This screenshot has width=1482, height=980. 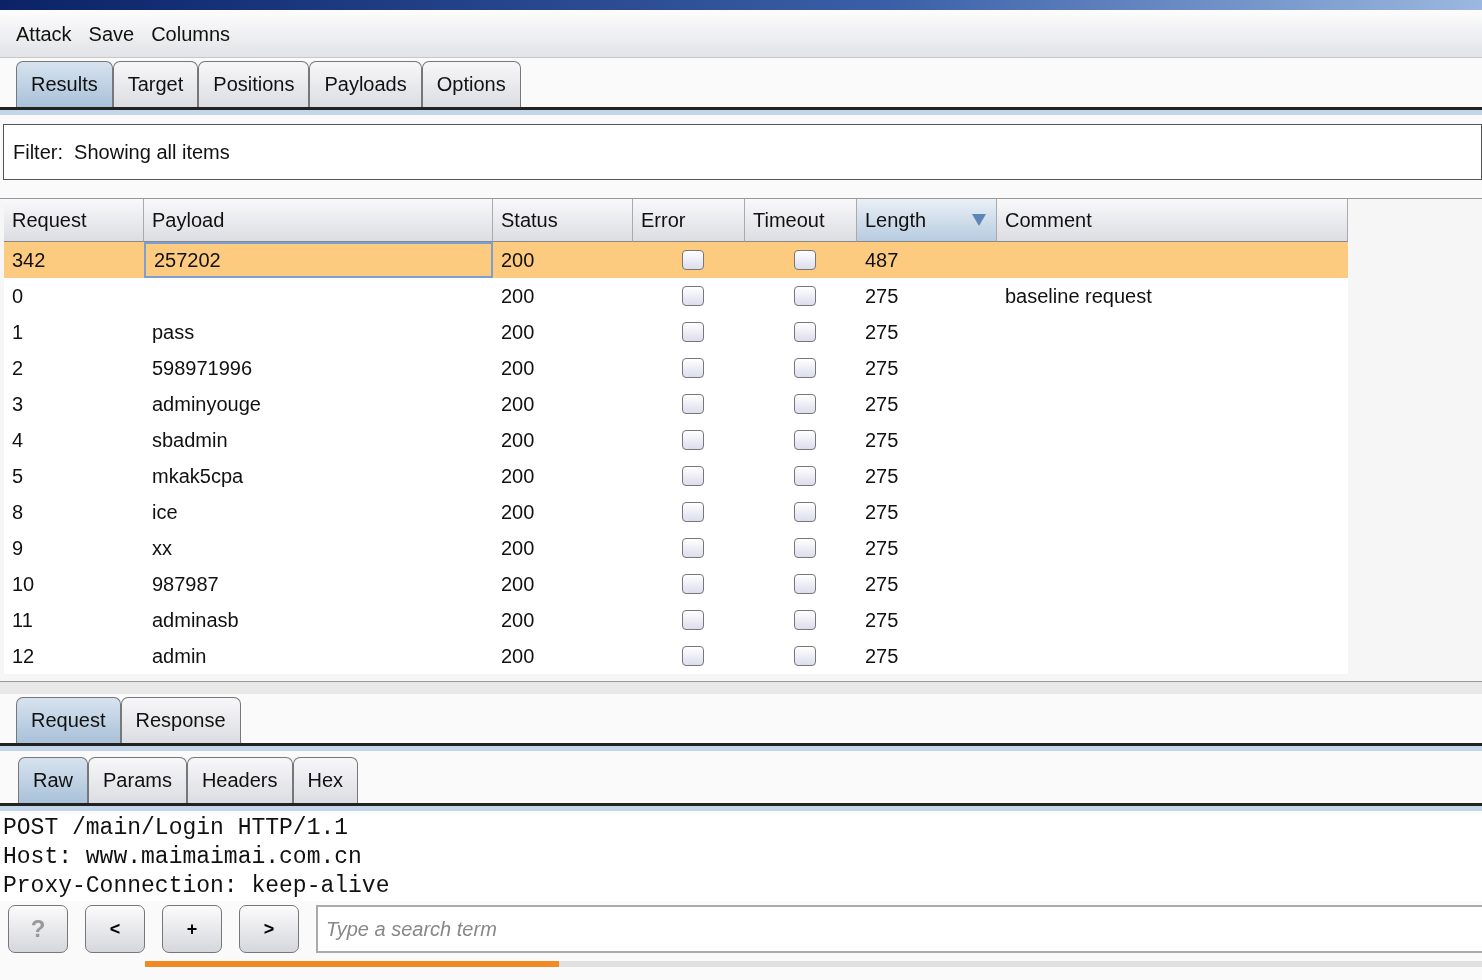 What do you see at coordinates (68, 720) in the screenshot?
I see `tab: Request` at bounding box center [68, 720].